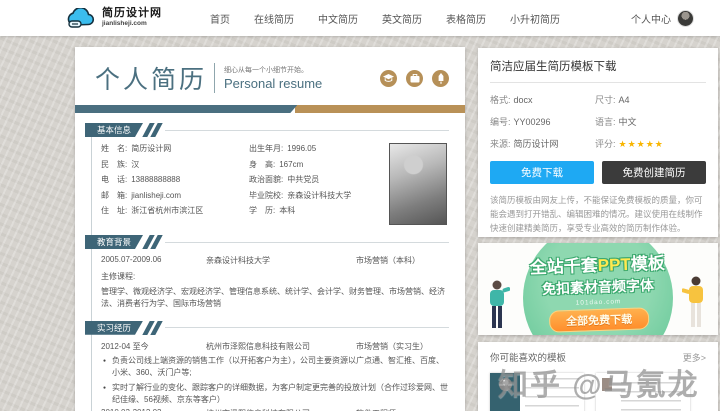 The height and width of the screenshot is (411, 720). I want to click on briefcase-icon, so click(414, 78).